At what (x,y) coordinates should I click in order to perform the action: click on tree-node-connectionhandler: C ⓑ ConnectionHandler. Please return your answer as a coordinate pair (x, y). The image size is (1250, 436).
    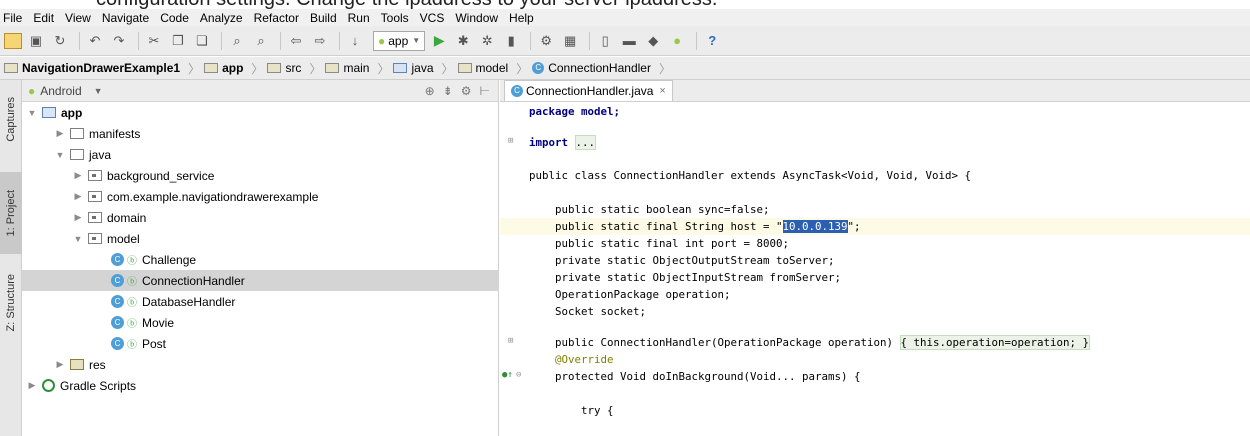
    Looking at the image, I should click on (260, 280).